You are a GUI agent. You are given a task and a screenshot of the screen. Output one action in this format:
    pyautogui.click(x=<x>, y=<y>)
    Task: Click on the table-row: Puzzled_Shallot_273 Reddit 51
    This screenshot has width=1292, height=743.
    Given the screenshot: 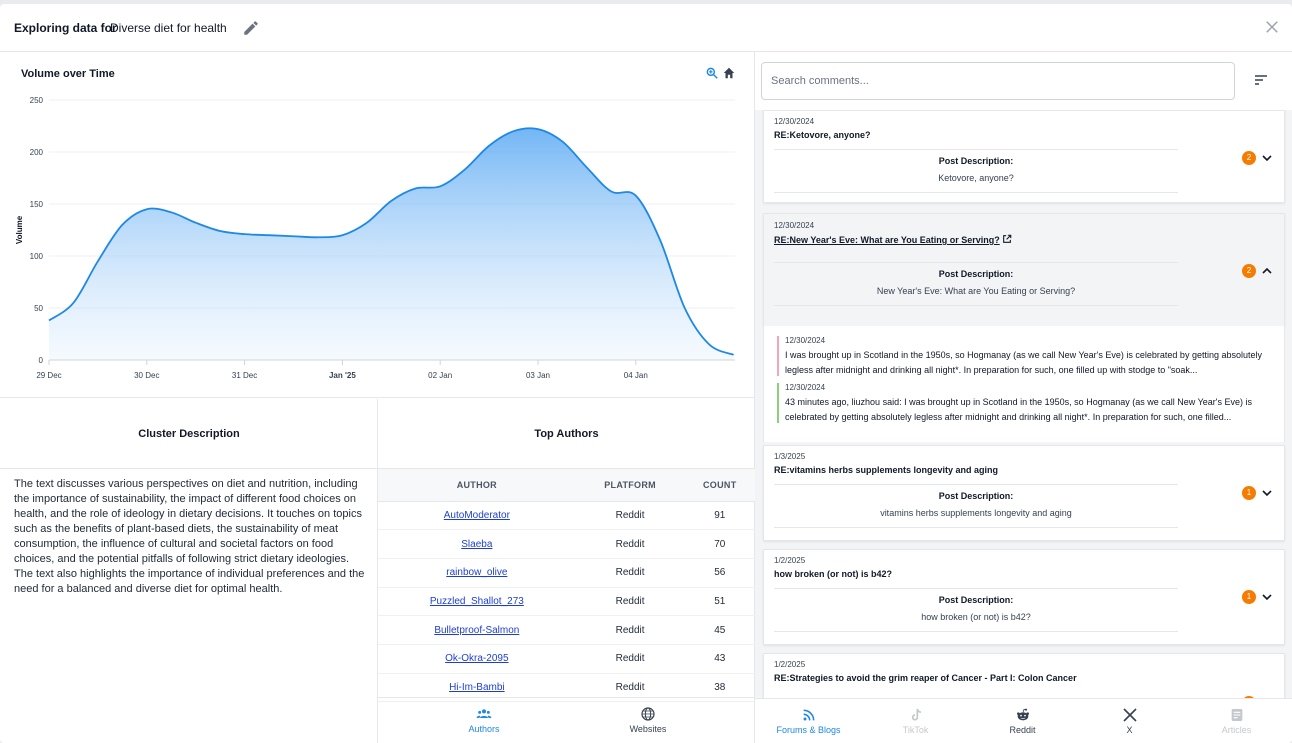 What is the action you would take?
    pyautogui.click(x=566, y=602)
    